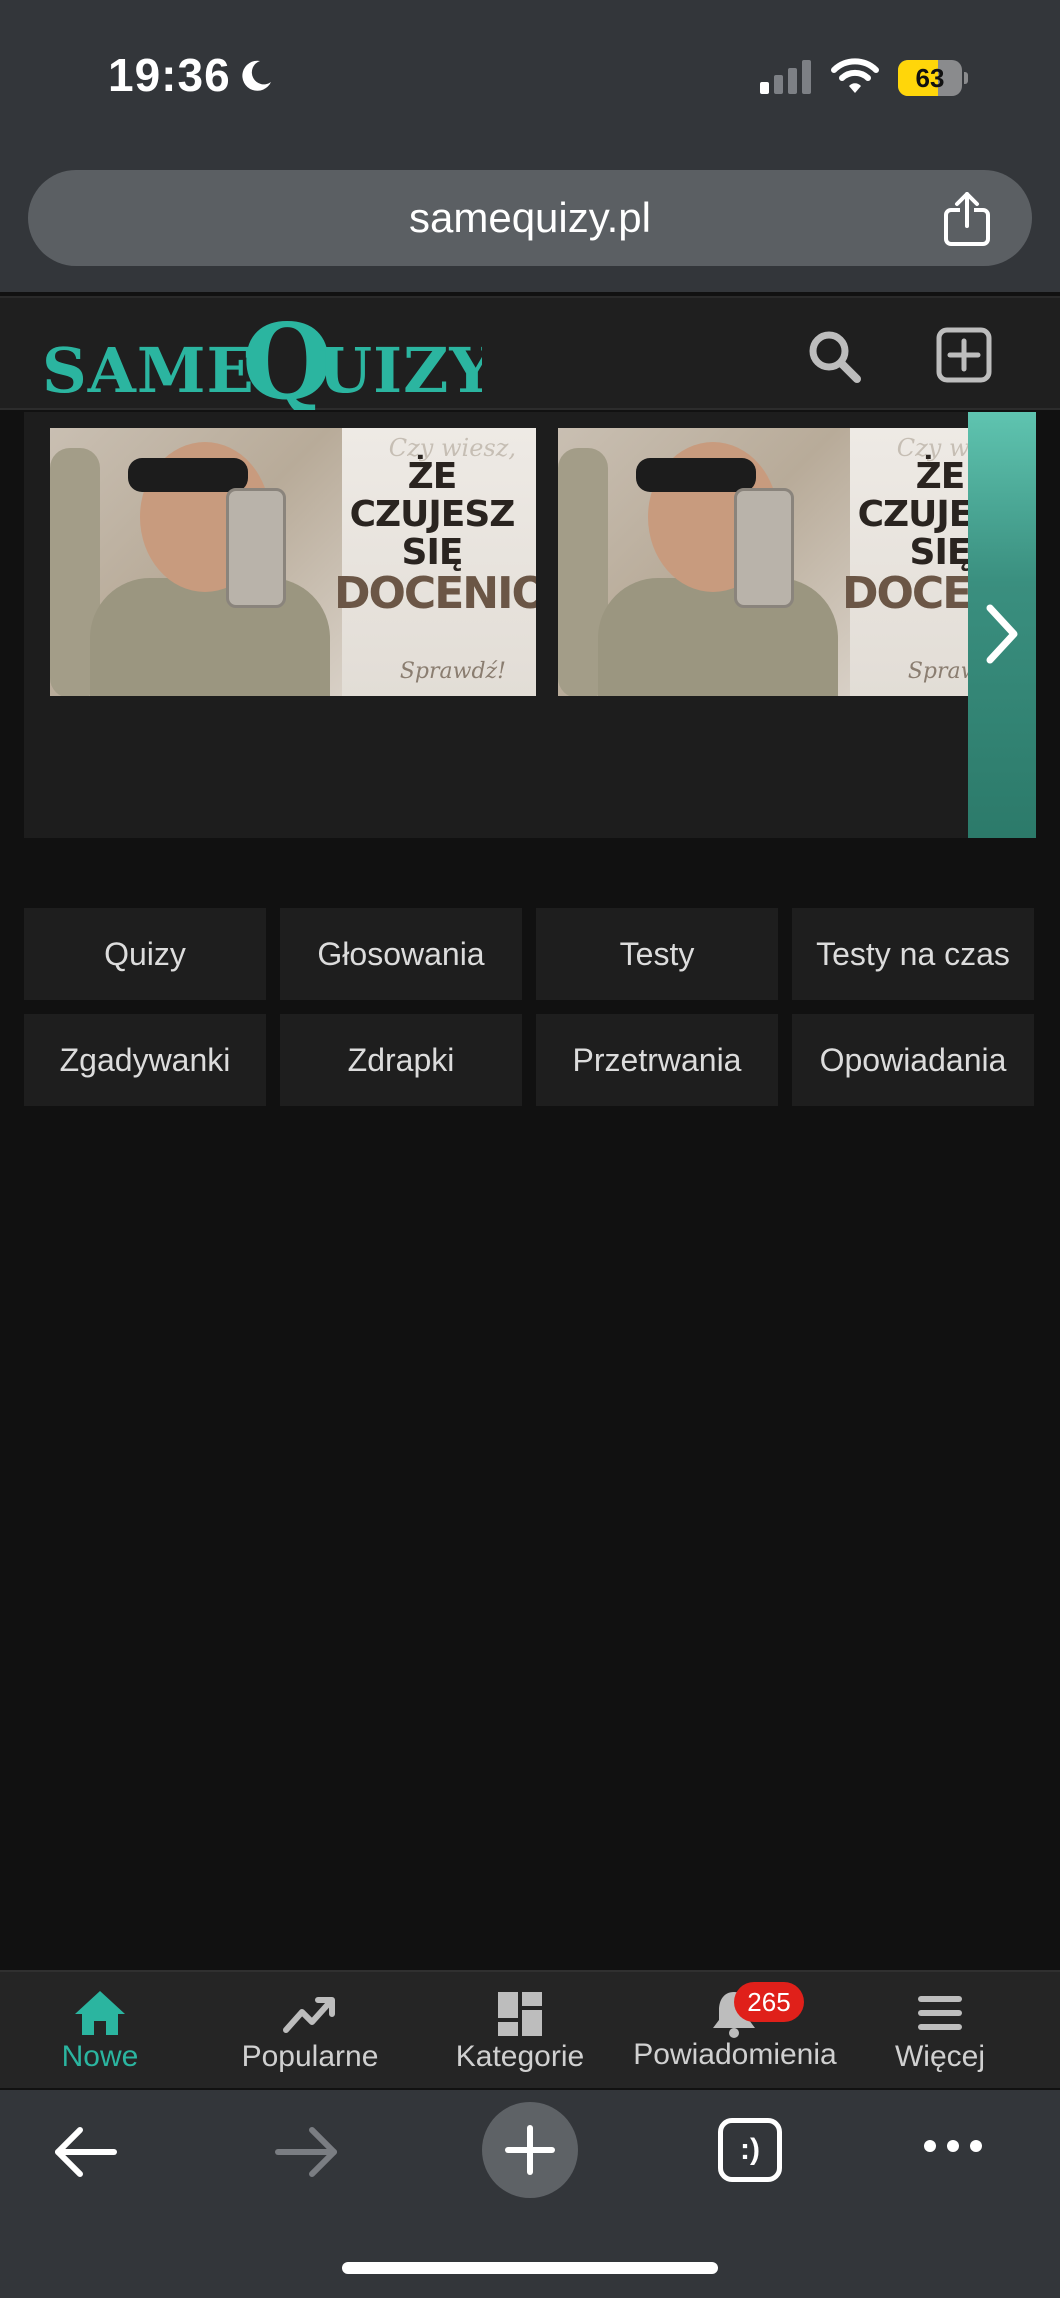 The height and width of the screenshot is (2298, 1060). Describe the element at coordinates (530, 359) in the screenshot. I see `site-header: SAME Q UIZY` at that location.